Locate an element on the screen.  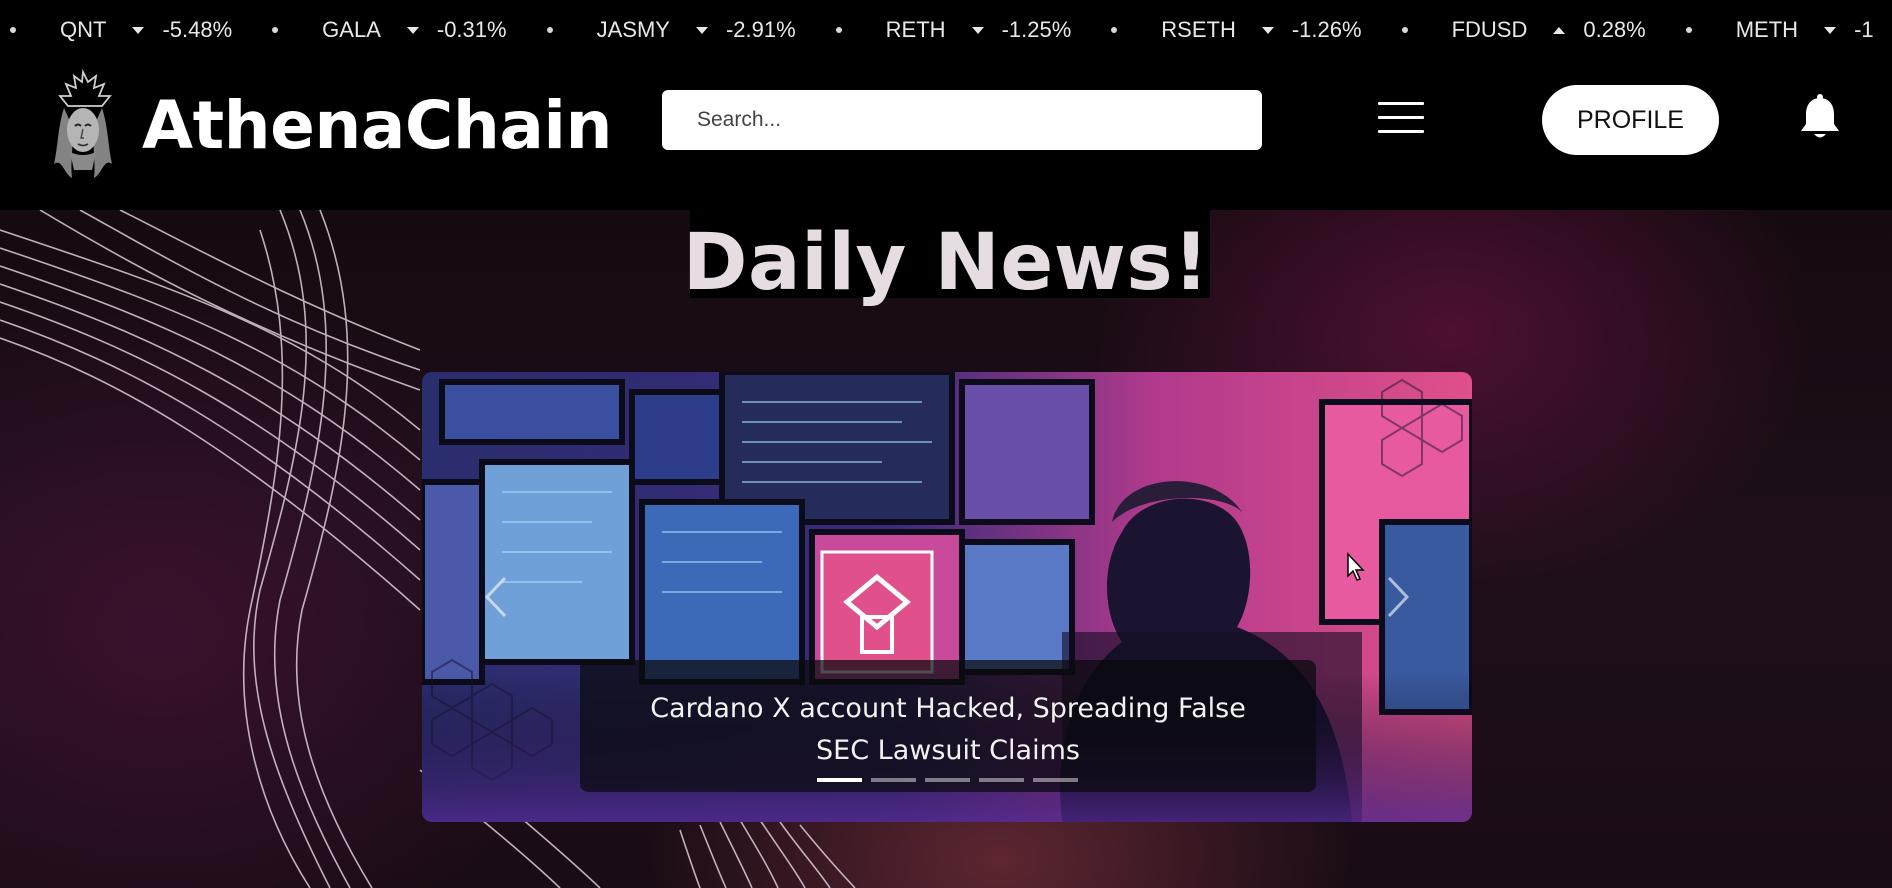
athena-head-icon is located at coordinates (83, 123).